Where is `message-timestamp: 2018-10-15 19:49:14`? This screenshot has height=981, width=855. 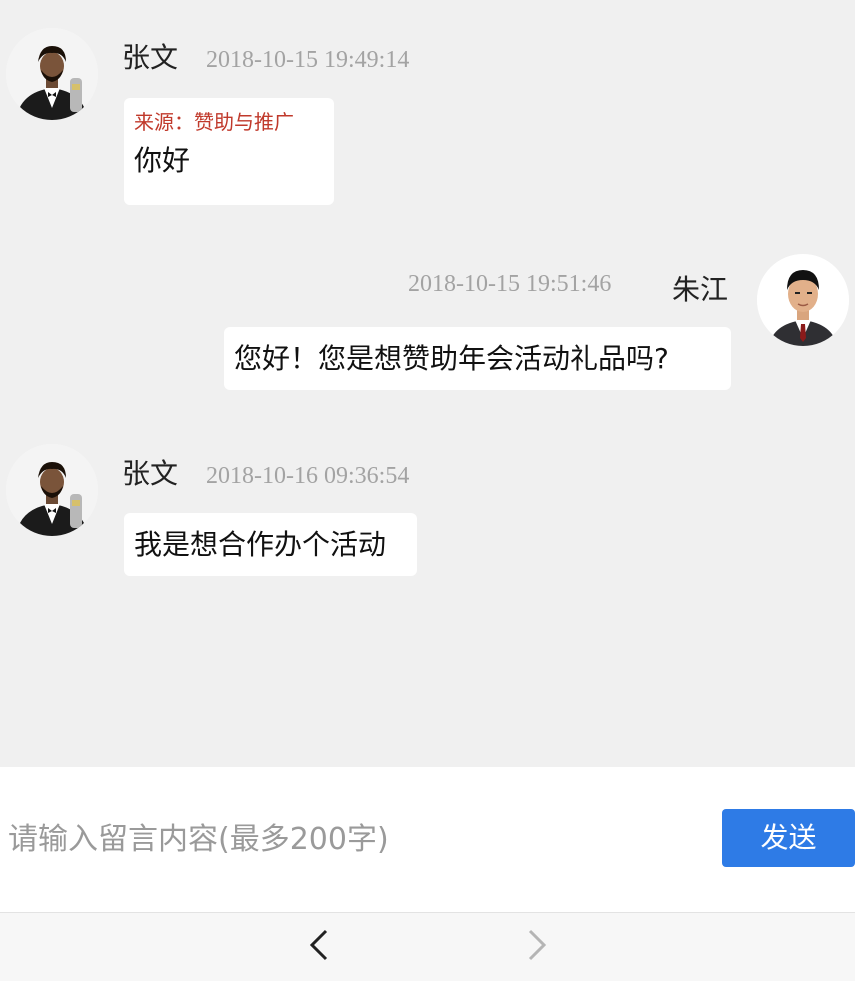 message-timestamp: 2018-10-15 19:49:14 is located at coordinates (308, 60).